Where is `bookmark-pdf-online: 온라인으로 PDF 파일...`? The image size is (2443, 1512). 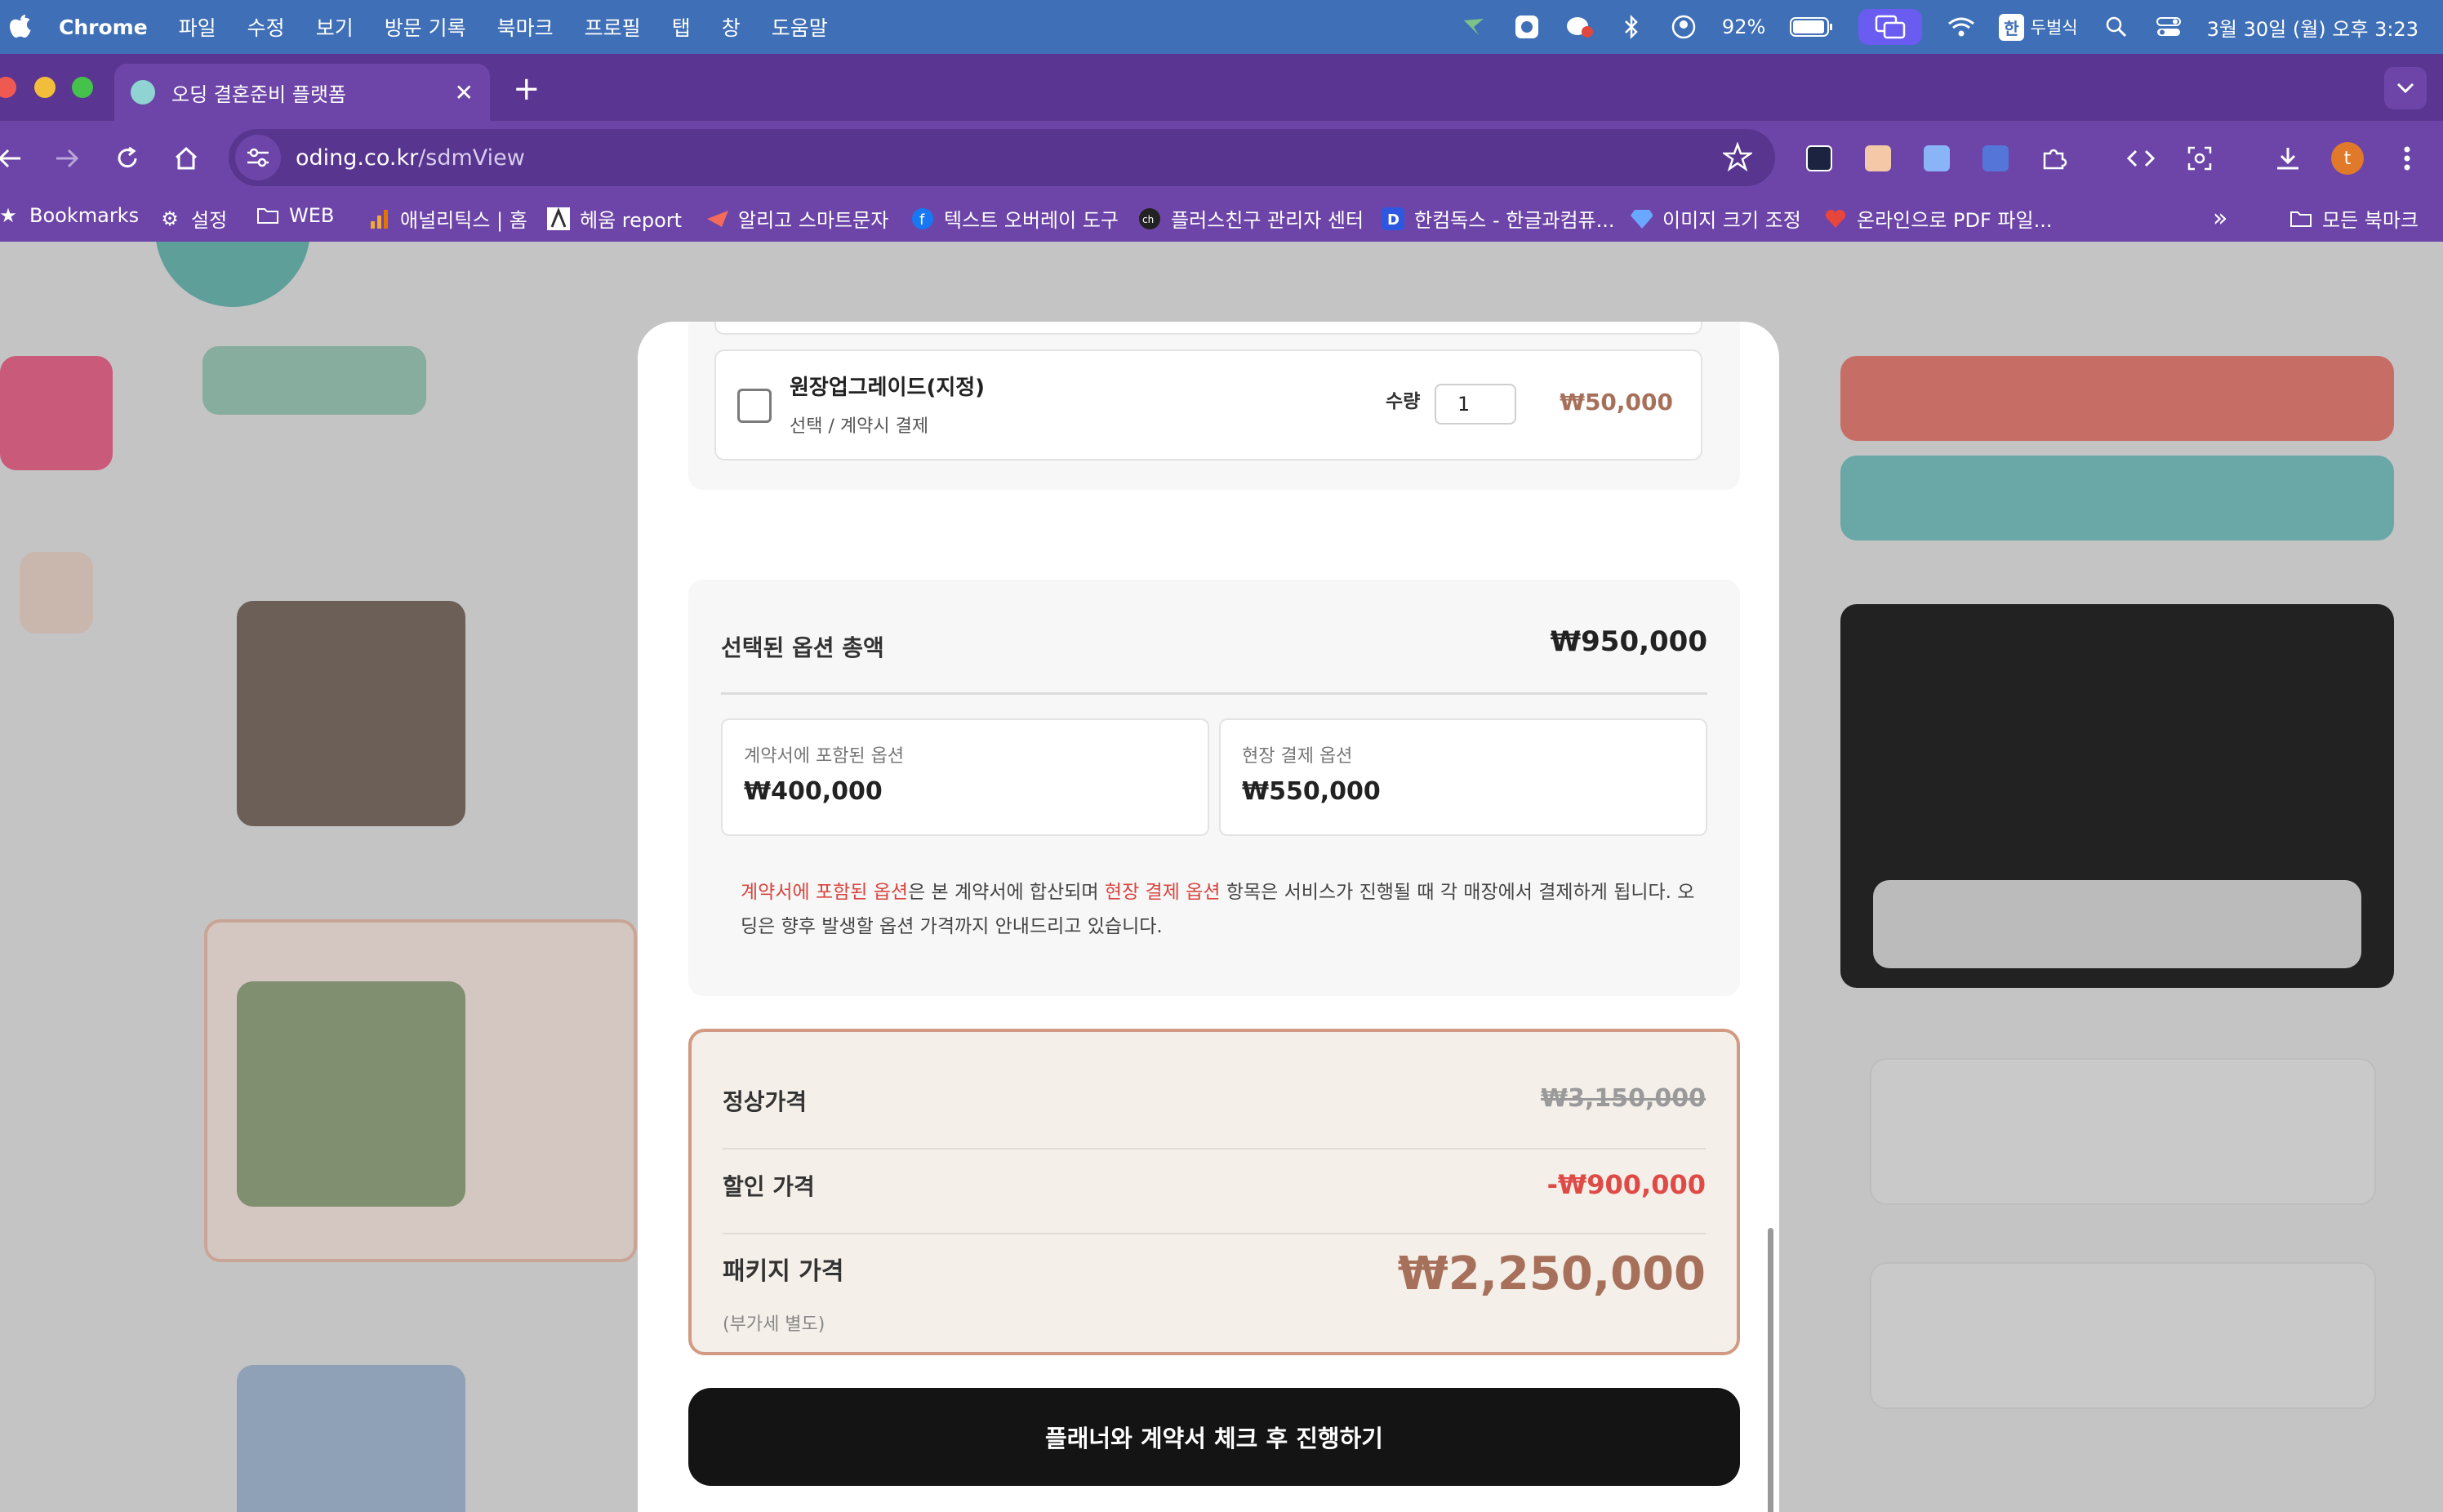
bookmark-pdf-online: 온라인으로 PDF 파일... is located at coordinates (1938, 218).